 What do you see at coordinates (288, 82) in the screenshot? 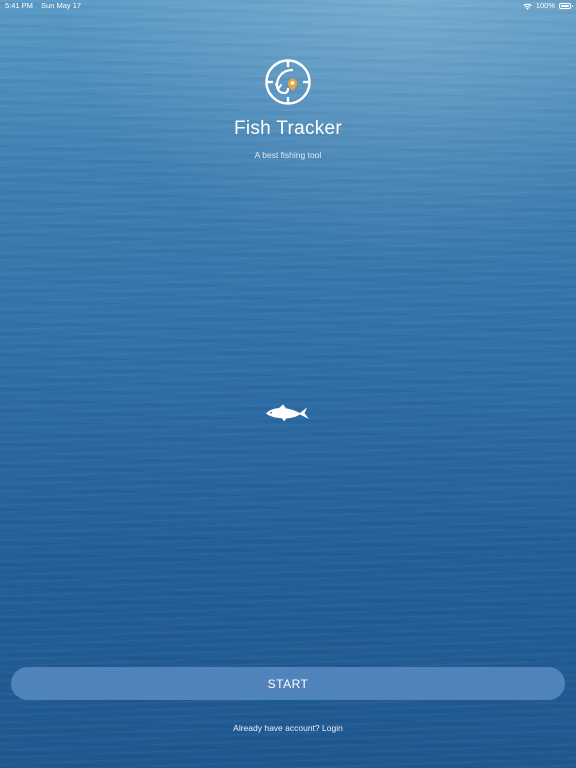
I see `fishing-target-icon` at bounding box center [288, 82].